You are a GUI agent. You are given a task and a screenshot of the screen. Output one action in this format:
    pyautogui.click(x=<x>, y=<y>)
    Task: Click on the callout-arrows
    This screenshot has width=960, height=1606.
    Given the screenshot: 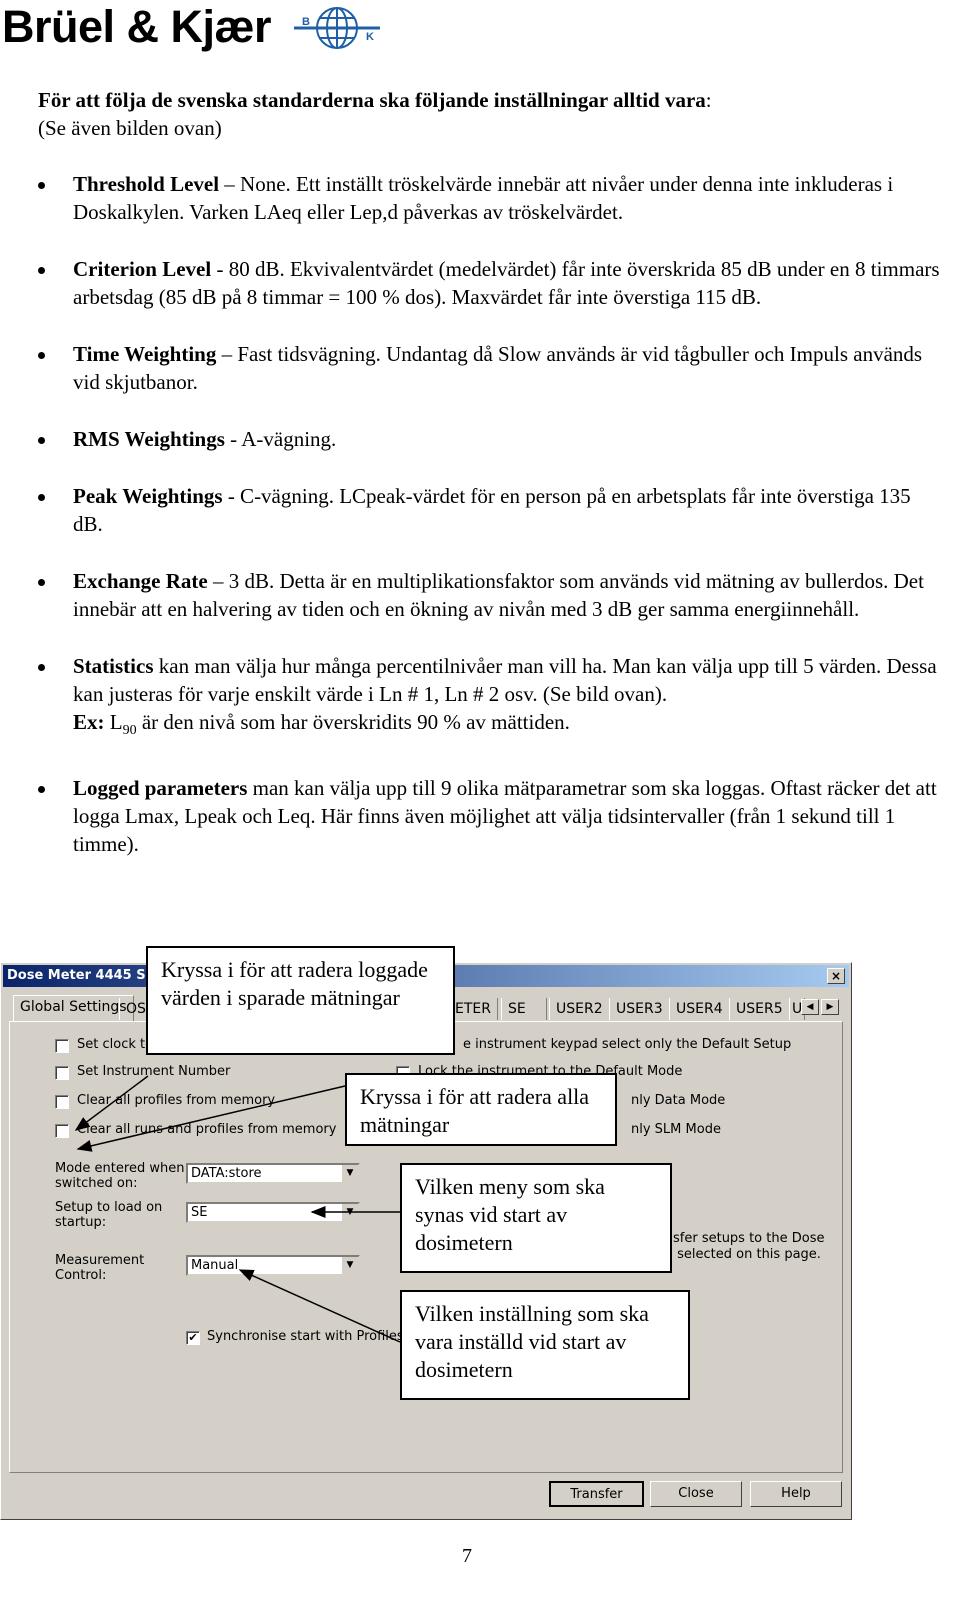 What is the action you would take?
    pyautogui.click(x=237, y=1209)
    